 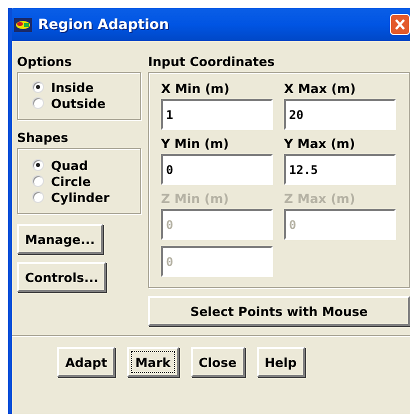 I want to click on radio-label: Circle, so click(x=71, y=181).